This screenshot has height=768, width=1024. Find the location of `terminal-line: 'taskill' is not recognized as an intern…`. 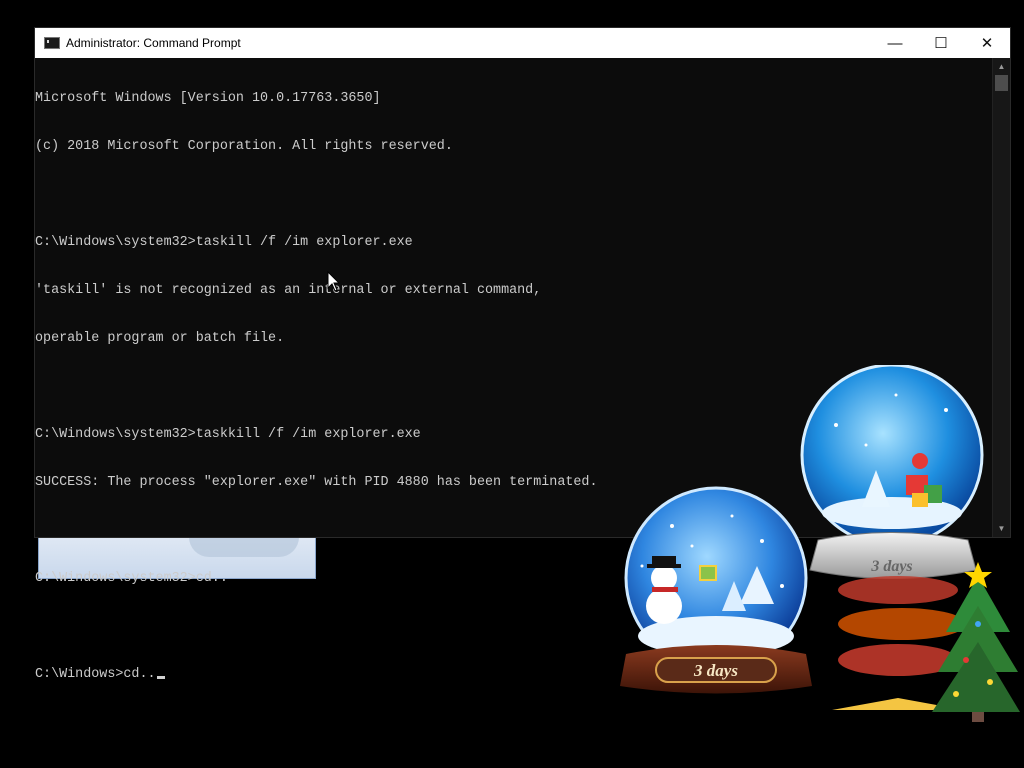

terminal-line: 'taskill' is not recognized as an intern… is located at coordinates (288, 290).